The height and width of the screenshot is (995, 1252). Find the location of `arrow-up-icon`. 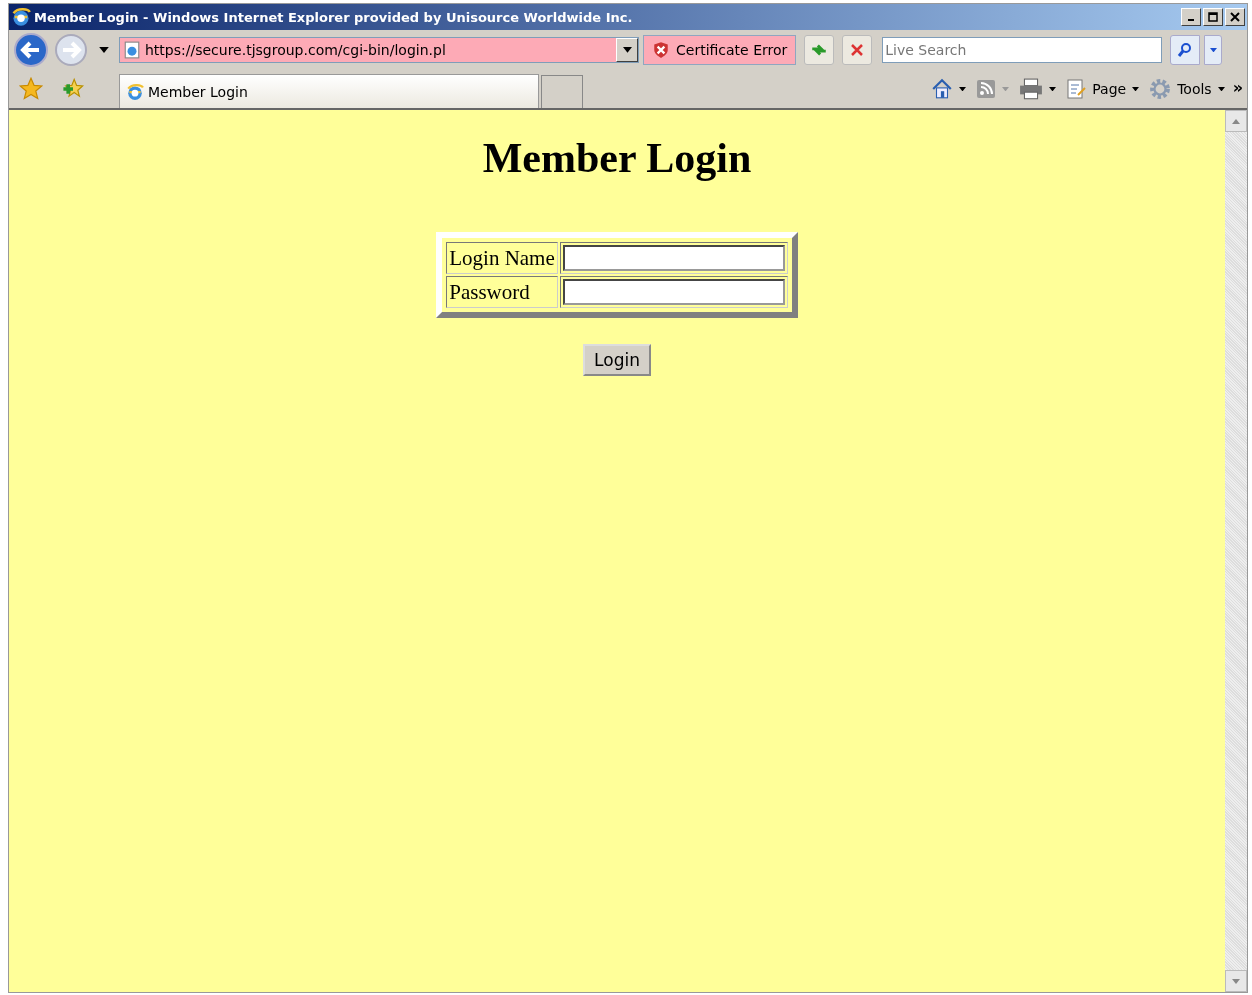

arrow-up-icon is located at coordinates (1236, 121).